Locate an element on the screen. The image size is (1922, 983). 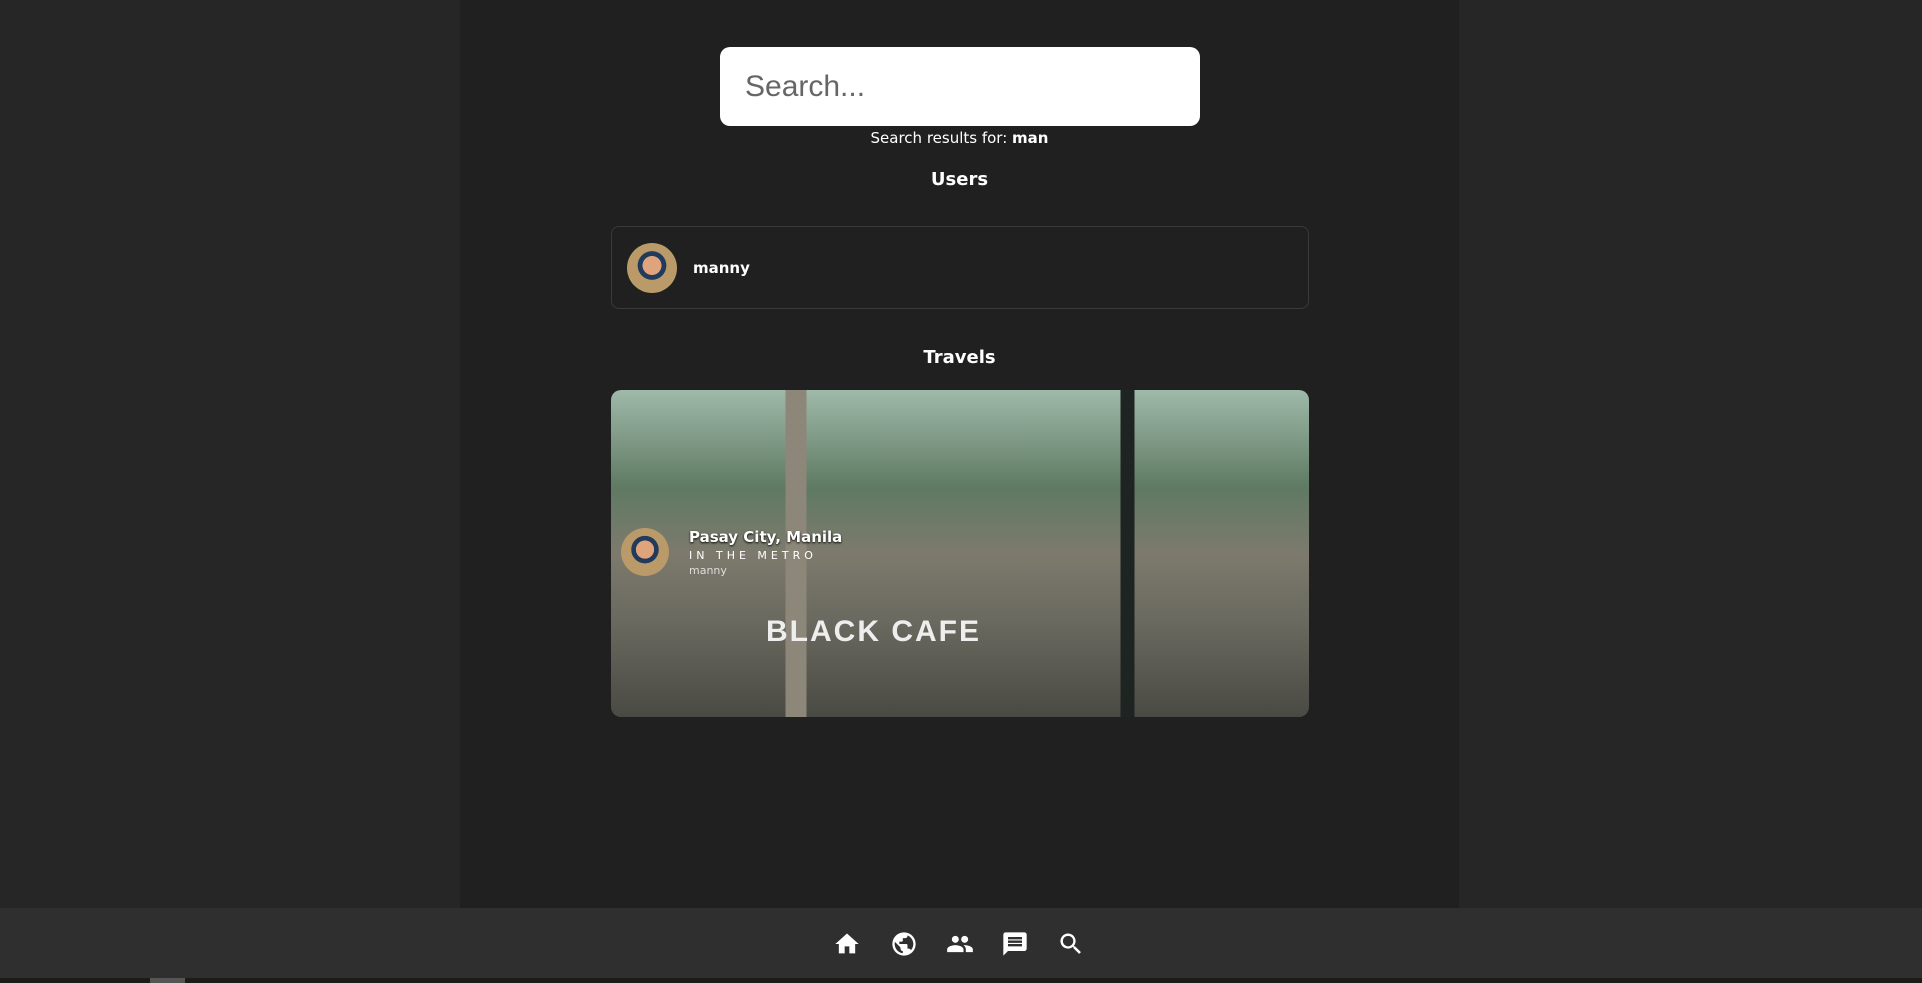
scroll-thumb is located at coordinates (167, 980).